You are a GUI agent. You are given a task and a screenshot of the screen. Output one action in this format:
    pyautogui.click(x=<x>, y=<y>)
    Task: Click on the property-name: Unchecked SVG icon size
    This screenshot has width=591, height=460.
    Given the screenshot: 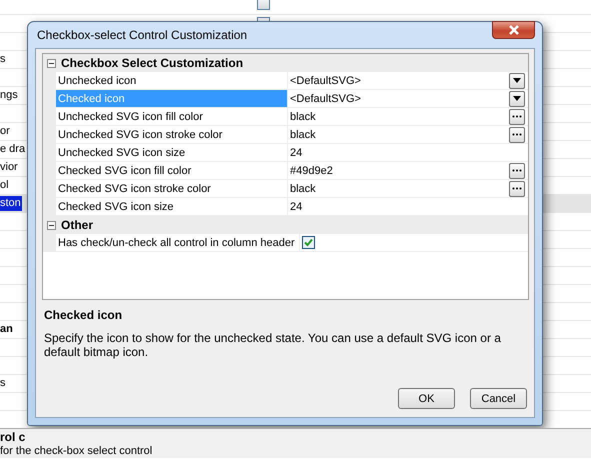 What is the action you would take?
    pyautogui.click(x=172, y=152)
    